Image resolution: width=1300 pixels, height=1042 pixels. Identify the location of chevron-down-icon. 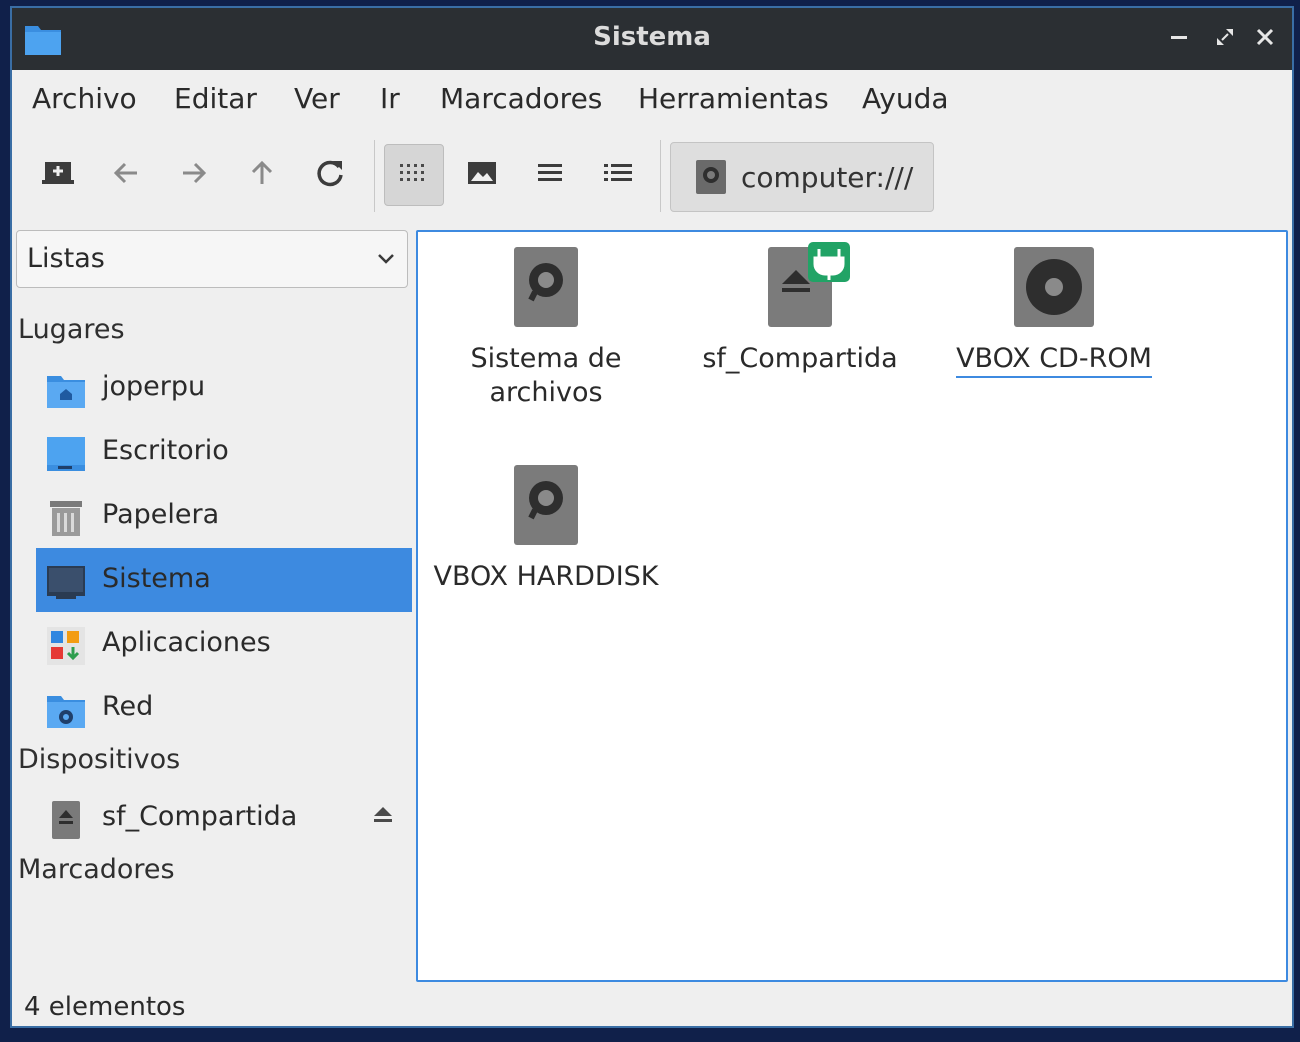
(386, 260).